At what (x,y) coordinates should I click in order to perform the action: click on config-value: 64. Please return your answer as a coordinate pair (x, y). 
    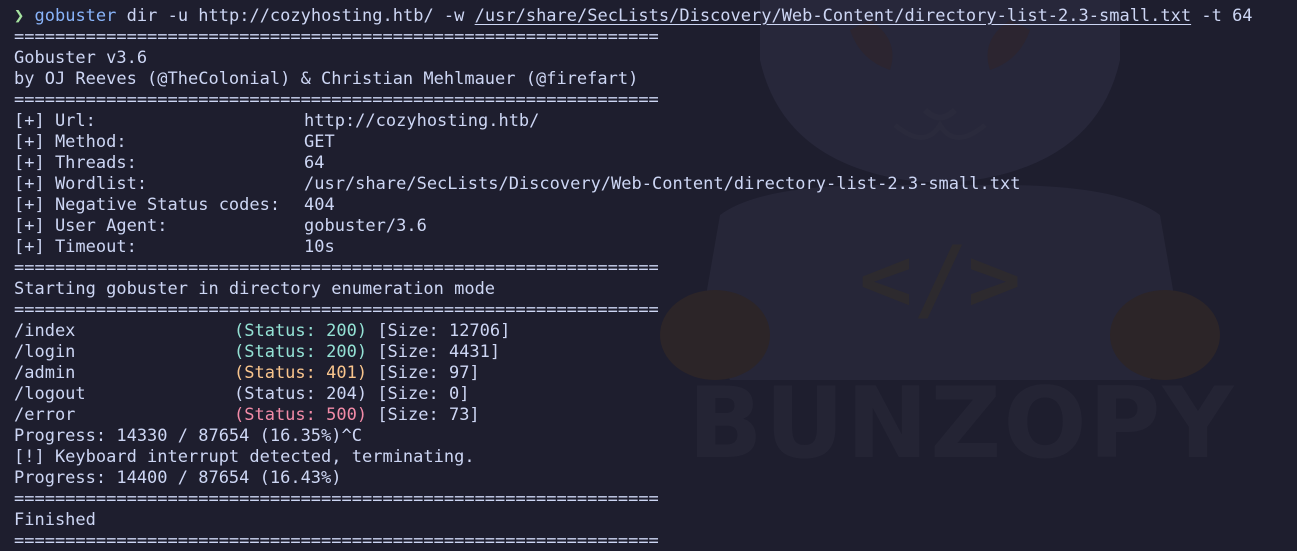
    Looking at the image, I should click on (314, 163).